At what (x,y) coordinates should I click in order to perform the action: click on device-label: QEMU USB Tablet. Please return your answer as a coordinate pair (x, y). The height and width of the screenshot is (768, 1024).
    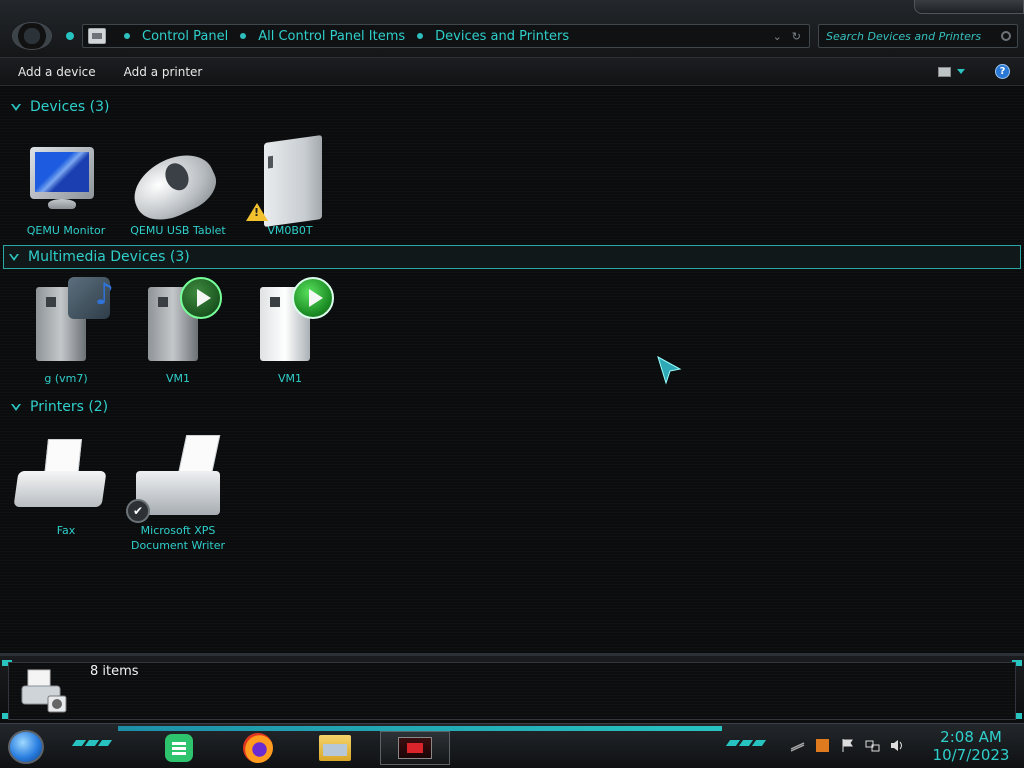
    Looking at the image, I should click on (178, 230).